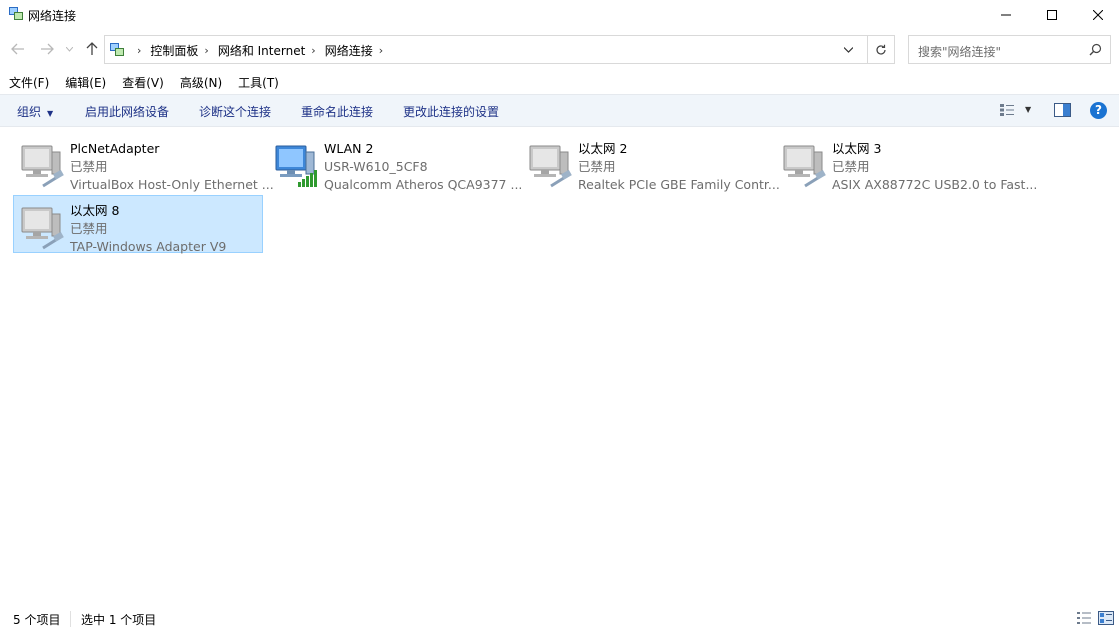 The width and height of the screenshot is (1119, 631). Describe the element at coordinates (138, 224) in the screenshot. I see `connection-item-selected: 以太网 8 已禁用 TAP-Windows Adapter V9` at that location.